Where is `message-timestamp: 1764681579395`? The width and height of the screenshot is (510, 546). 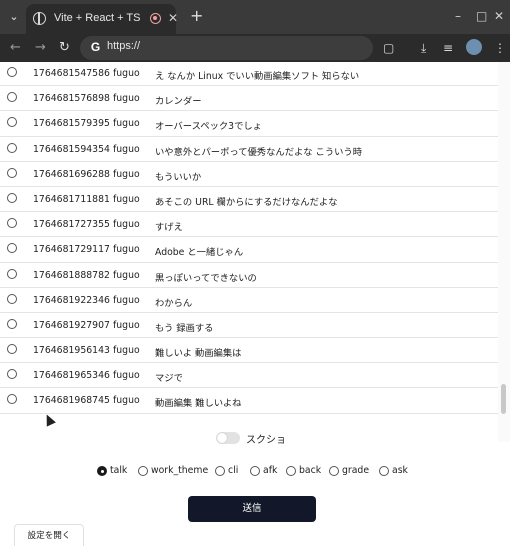
message-timestamp: 1764681579395 is located at coordinates (71, 124).